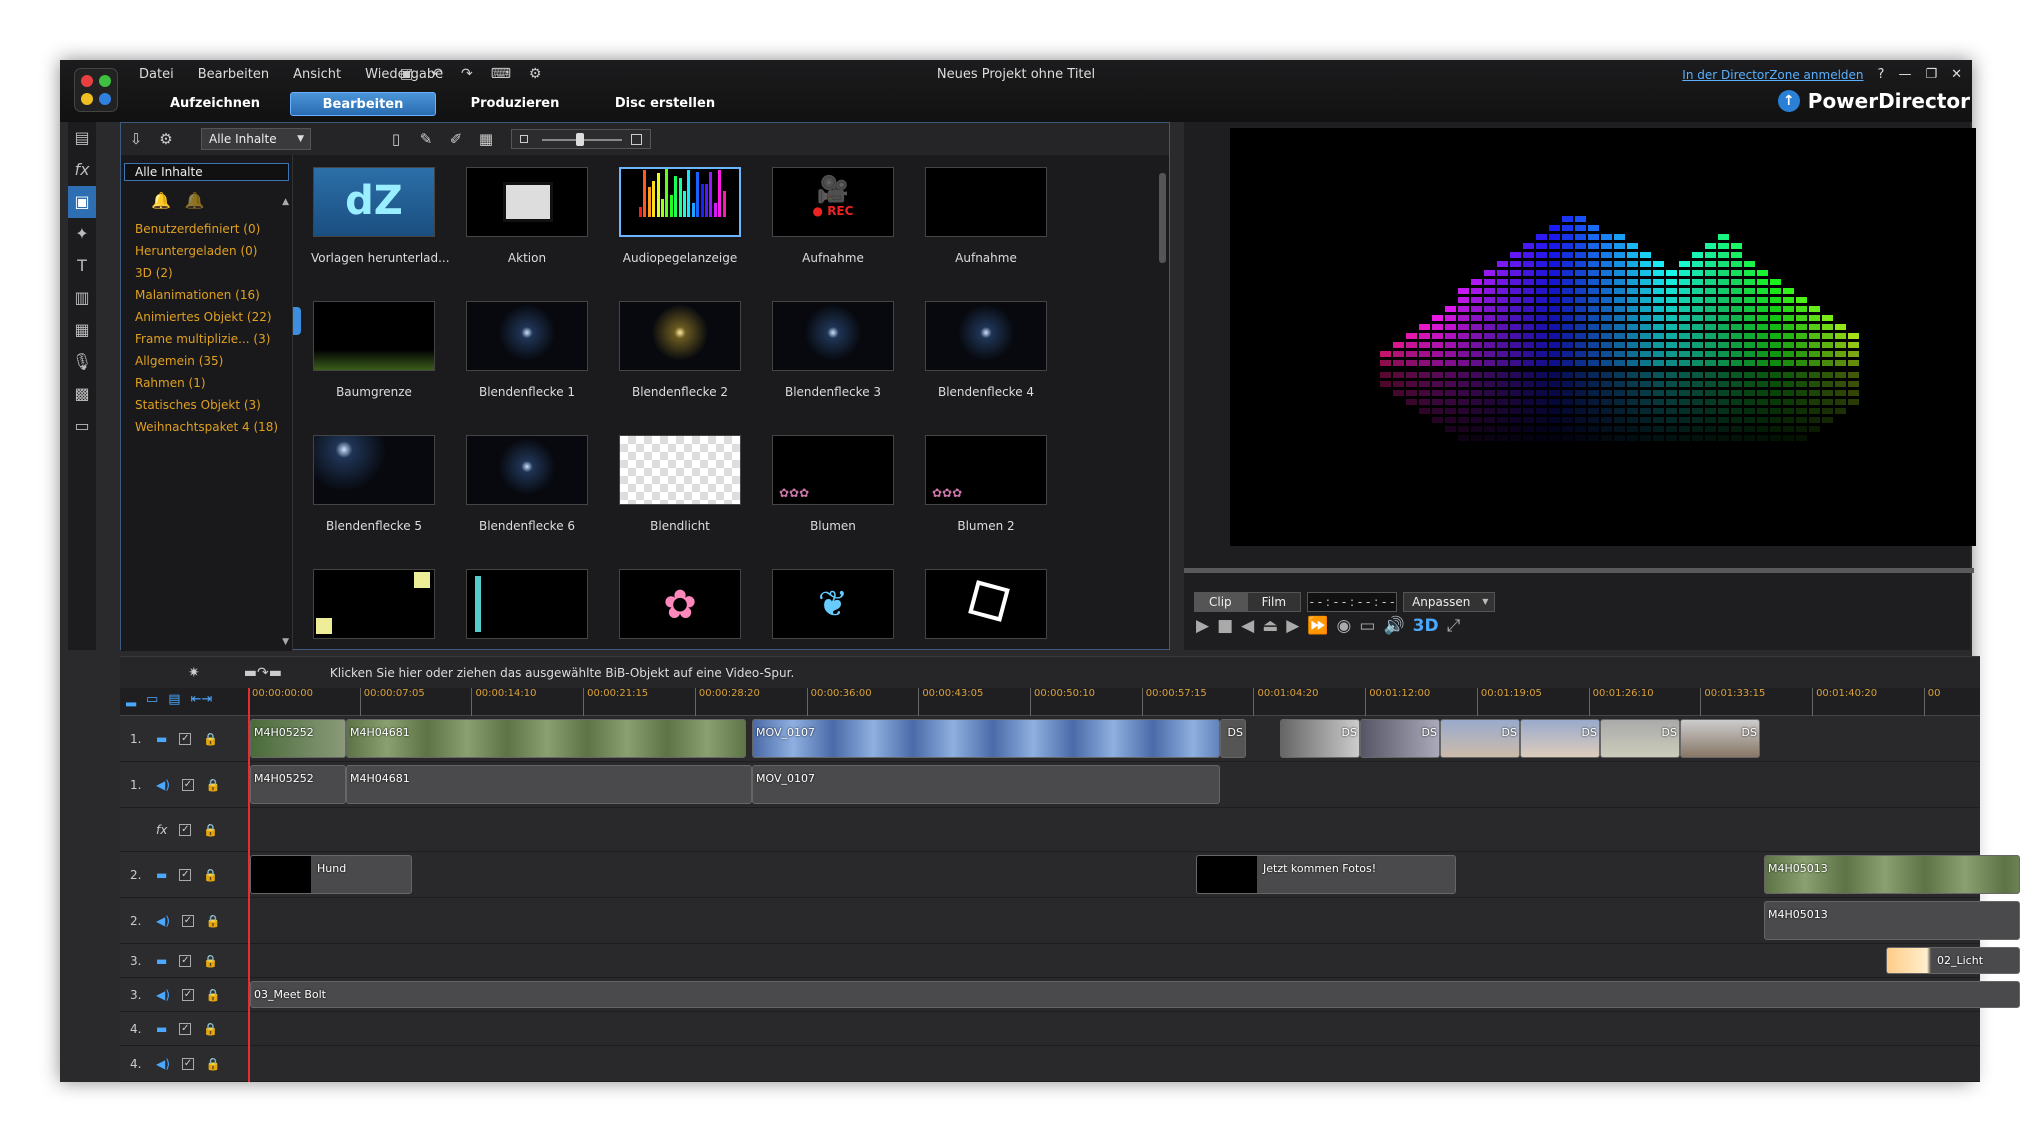 The width and height of the screenshot is (2024, 1136). Describe the element at coordinates (986, 350) in the screenshot. I see `library-item: Blendenflecke 4` at that location.